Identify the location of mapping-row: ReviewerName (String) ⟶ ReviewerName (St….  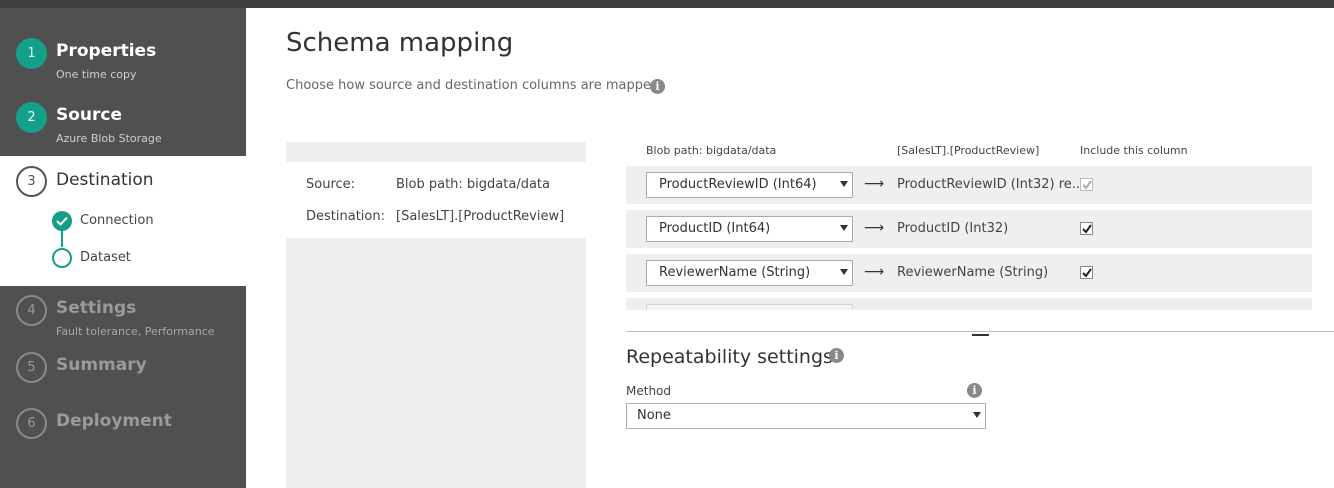
(969, 273).